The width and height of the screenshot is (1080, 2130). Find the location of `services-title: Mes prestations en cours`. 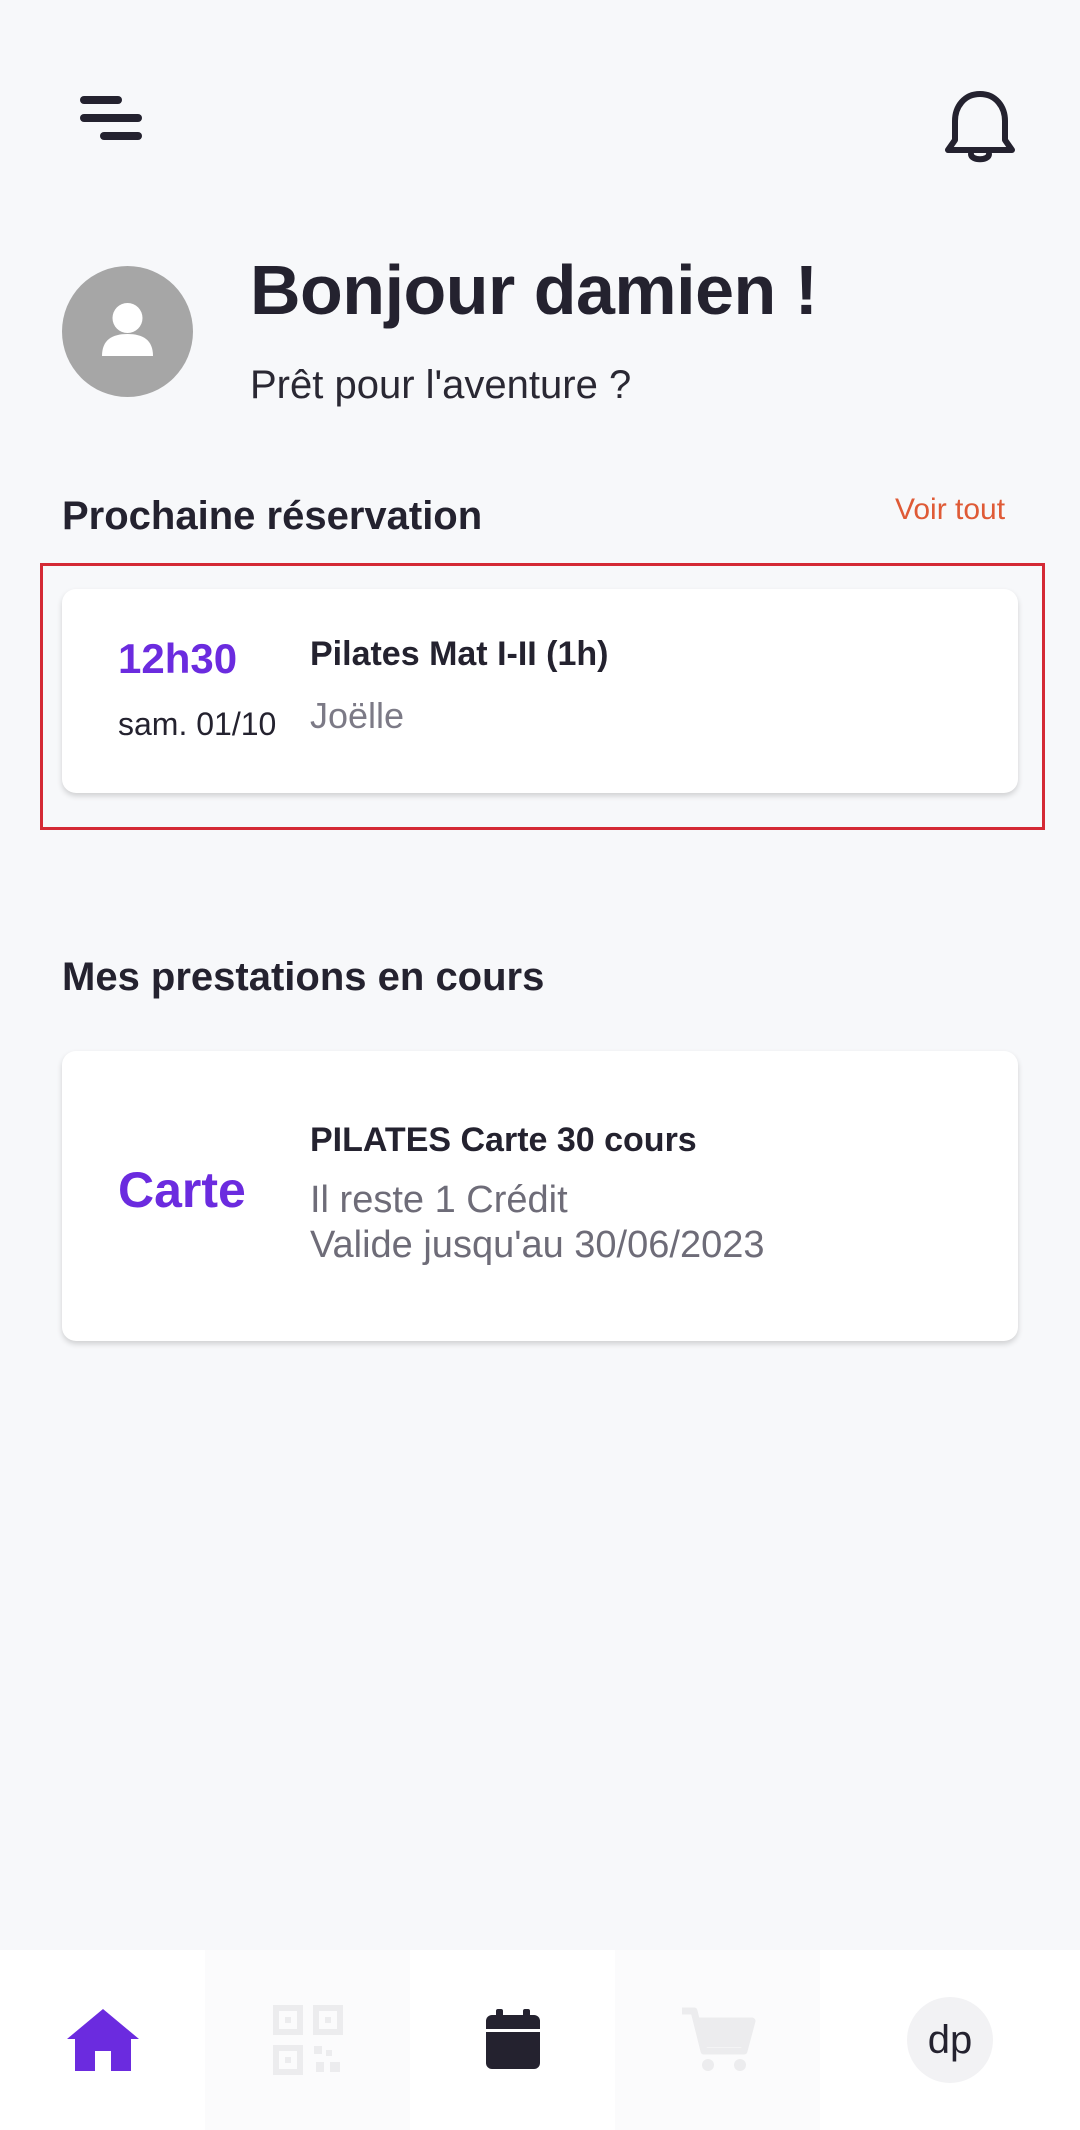

services-title: Mes prestations en cours is located at coordinates (303, 977).